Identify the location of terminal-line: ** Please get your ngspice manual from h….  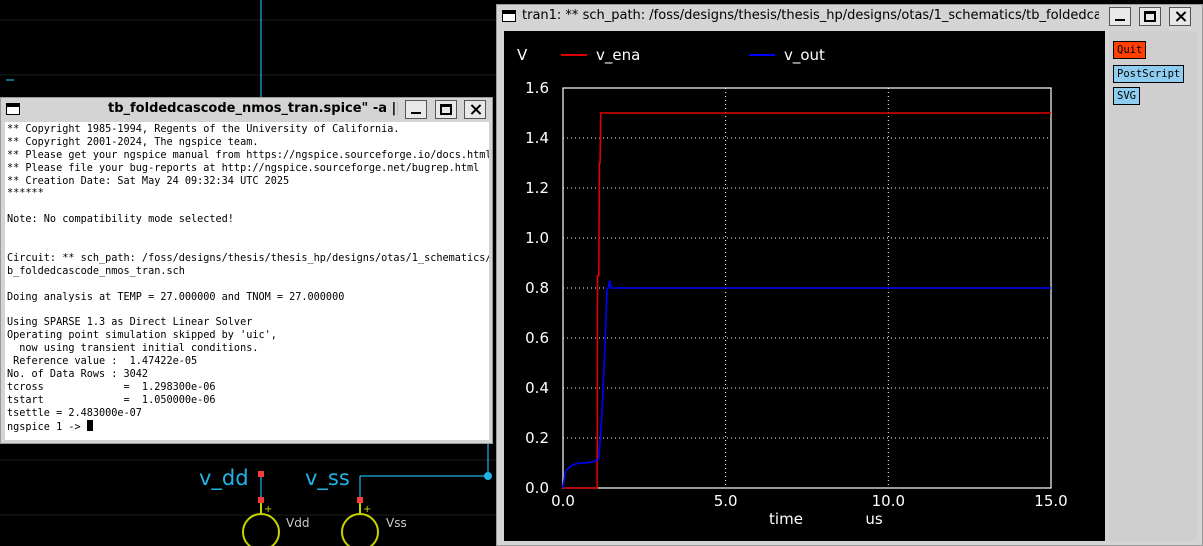
(248, 155).